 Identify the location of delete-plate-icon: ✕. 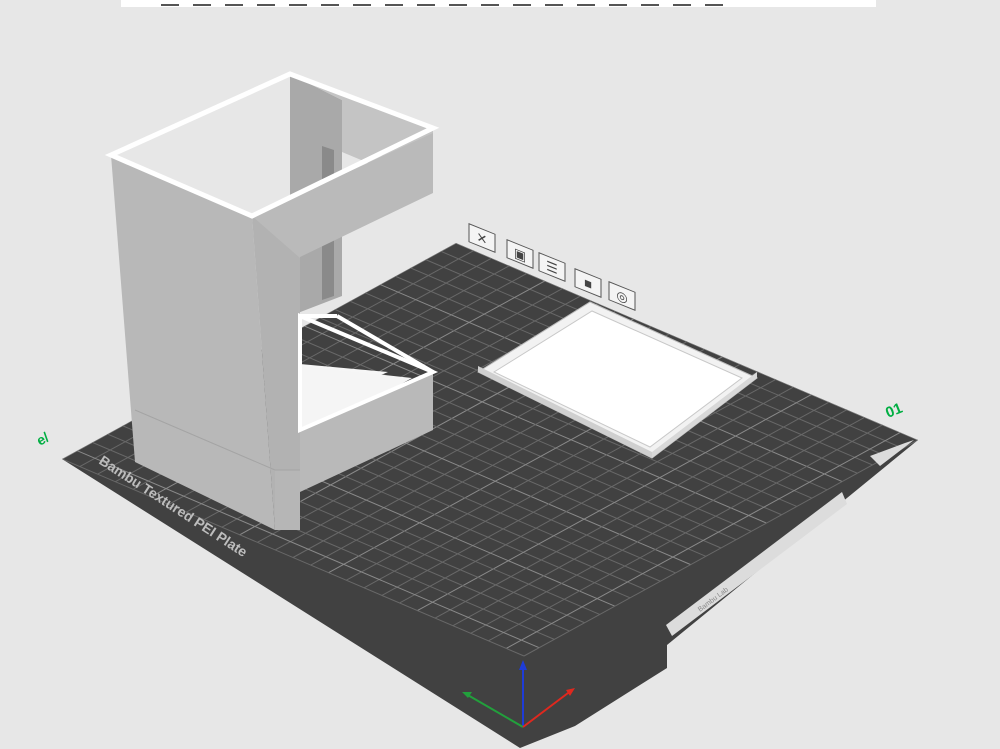
(482, 238).